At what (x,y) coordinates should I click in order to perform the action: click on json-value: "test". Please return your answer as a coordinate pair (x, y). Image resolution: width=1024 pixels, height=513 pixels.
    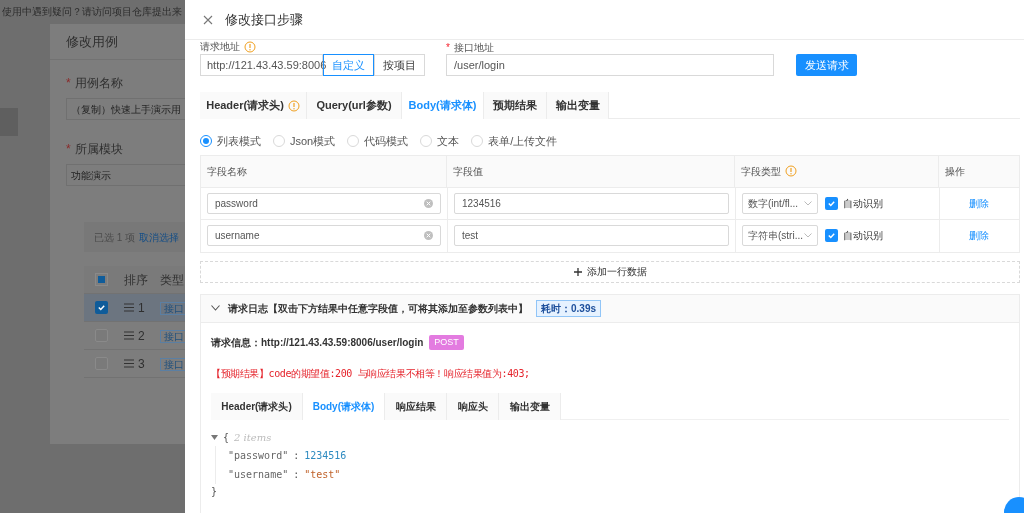
    Looking at the image, I should click on (322, 474).